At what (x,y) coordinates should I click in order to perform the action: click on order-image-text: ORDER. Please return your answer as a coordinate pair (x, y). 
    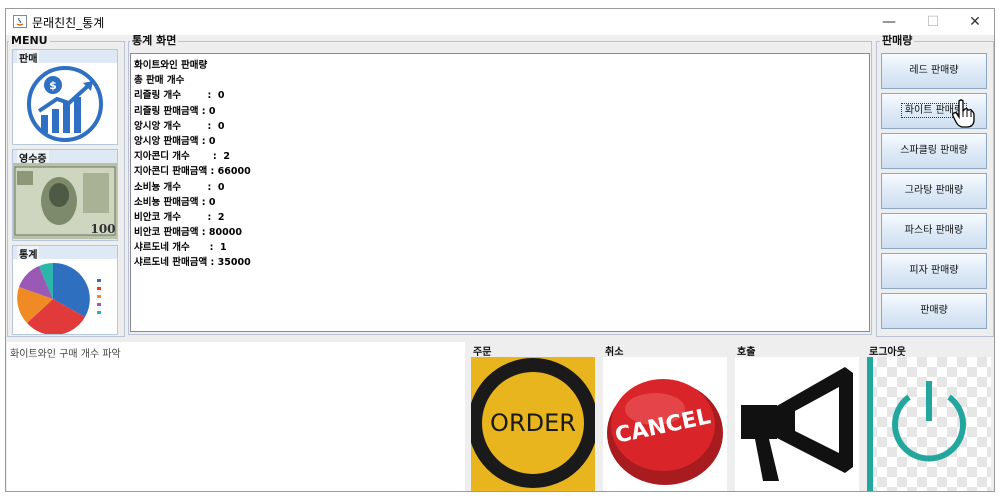
    Looking at the image, I should click on (533, 423).